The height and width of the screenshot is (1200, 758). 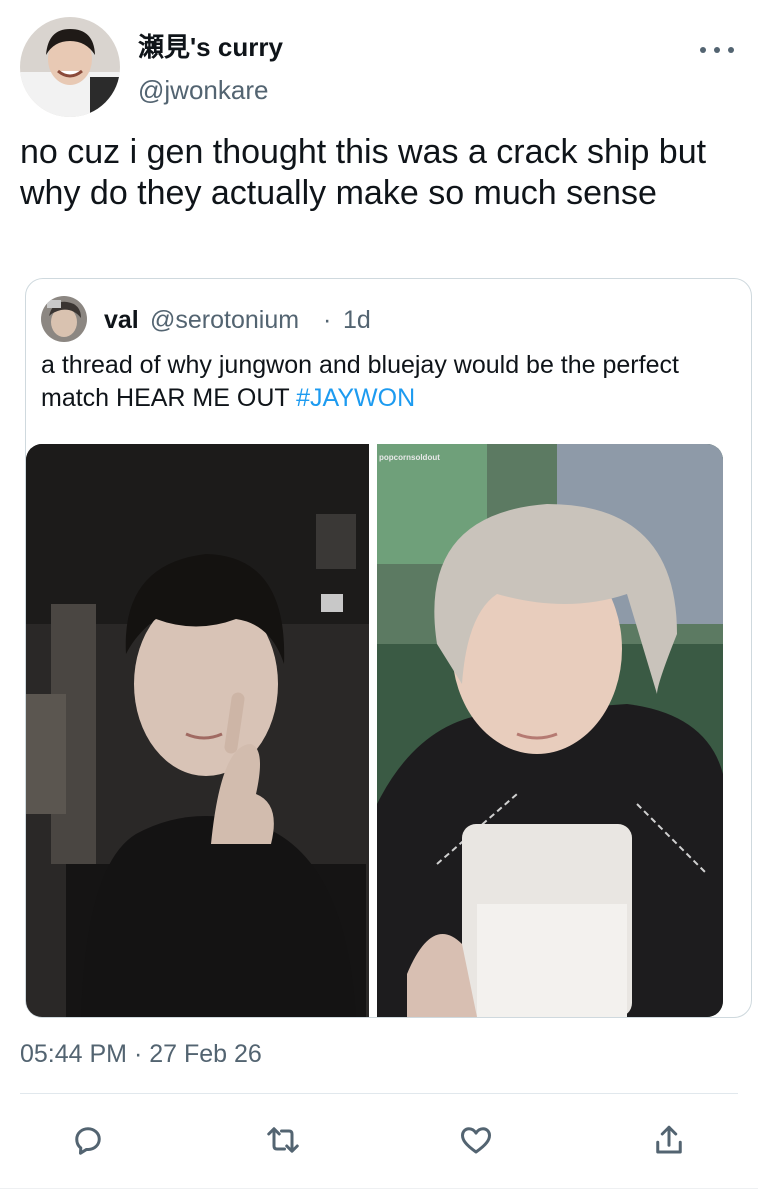 I want to click on reply-icon, so click(x=88, y=1141).